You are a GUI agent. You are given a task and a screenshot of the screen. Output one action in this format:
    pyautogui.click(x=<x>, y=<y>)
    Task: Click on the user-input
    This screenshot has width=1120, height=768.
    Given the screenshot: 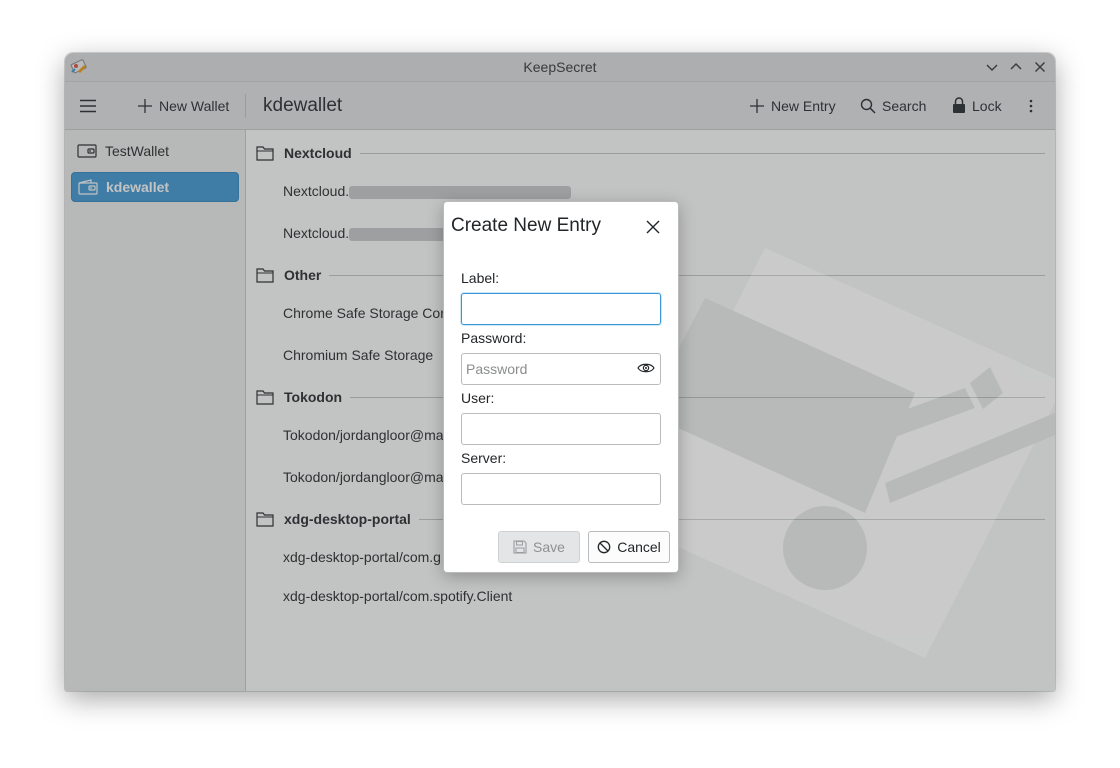 What is the action you would take?
    pyautogui.click(x=561, y=429)
    